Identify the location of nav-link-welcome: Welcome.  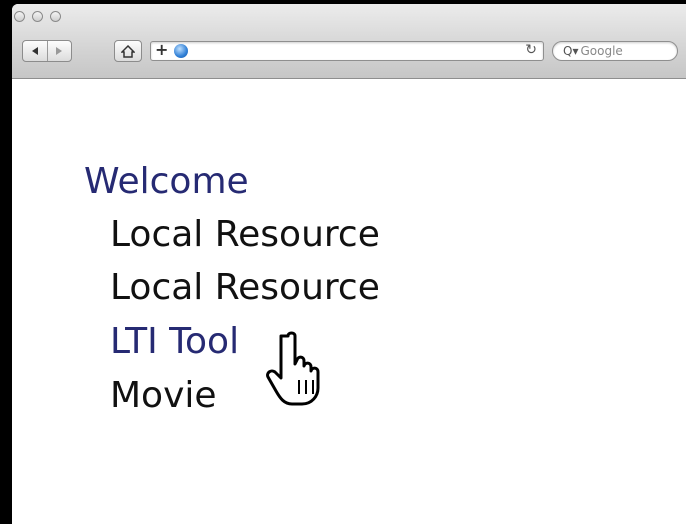
(166, 182).